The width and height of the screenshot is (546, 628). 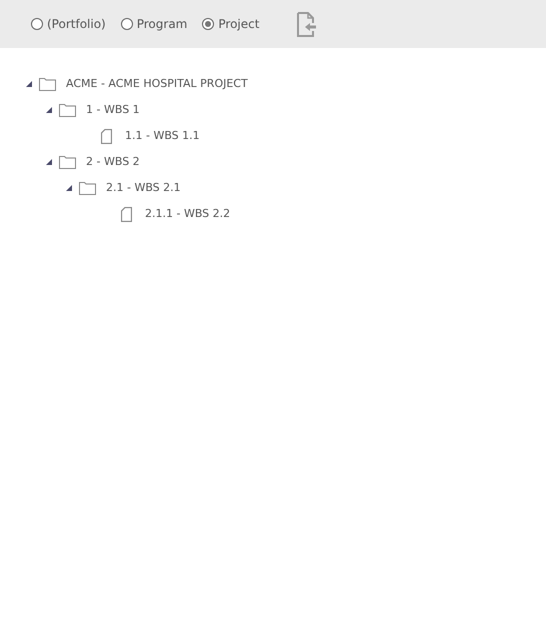 I want to click on radio-option: (Portfolio), so click(x=68, y=24).